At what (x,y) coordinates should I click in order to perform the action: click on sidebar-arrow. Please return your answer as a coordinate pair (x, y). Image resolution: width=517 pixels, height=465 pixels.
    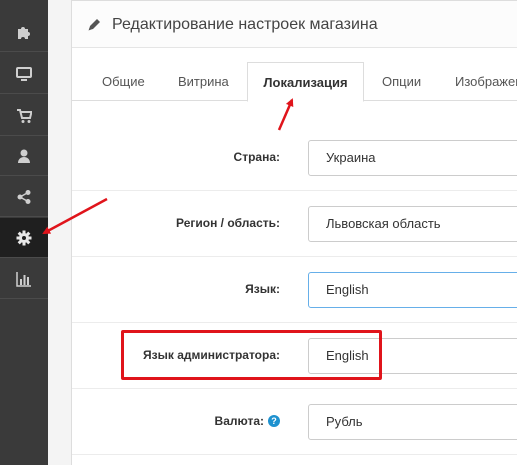
    Looking at the image, I should click on (75, 216).